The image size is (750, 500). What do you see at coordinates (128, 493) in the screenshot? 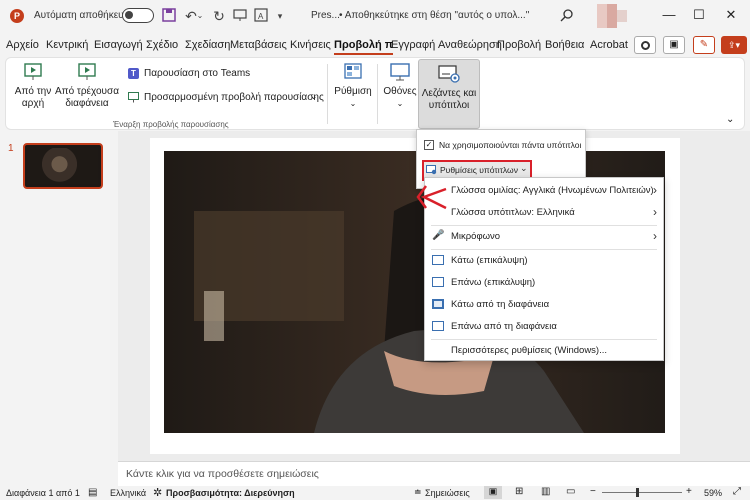
I see `language-status: Ελληνικά` at bounding box center [128, 493].